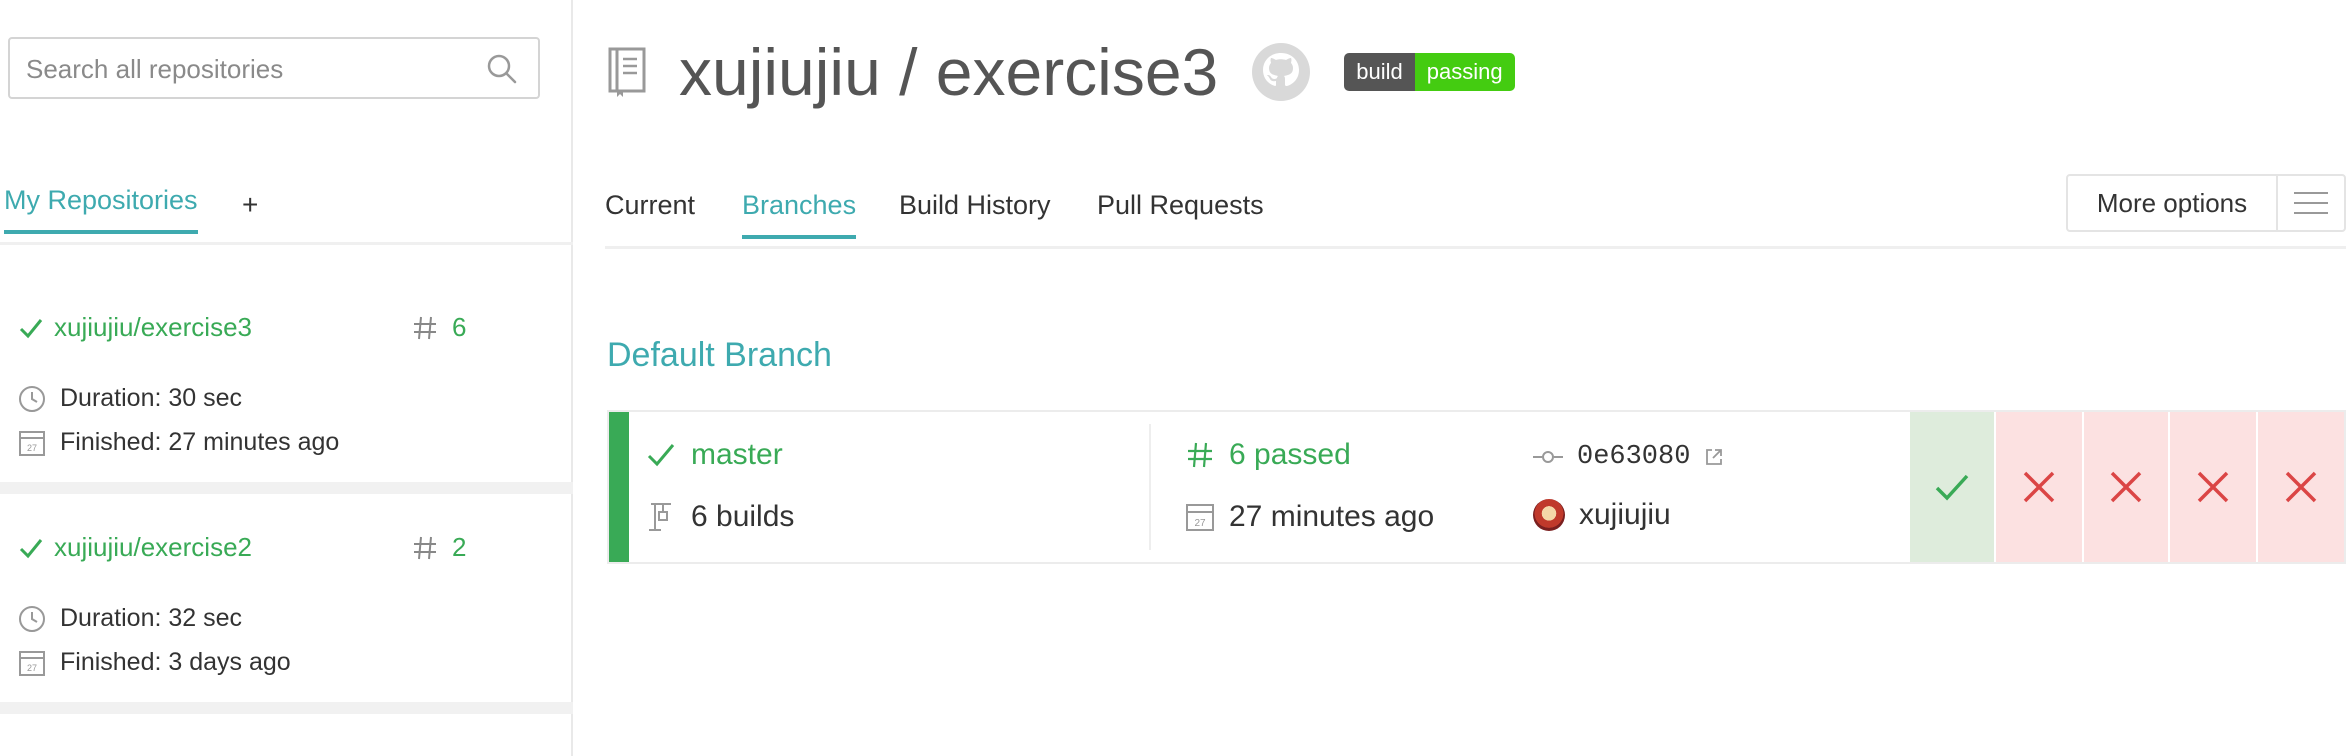 This screenshot has height=756, width=2346. Describe the element at coordinates (1714, 457) in the screenshot. I see `external-link-icon` at that location.